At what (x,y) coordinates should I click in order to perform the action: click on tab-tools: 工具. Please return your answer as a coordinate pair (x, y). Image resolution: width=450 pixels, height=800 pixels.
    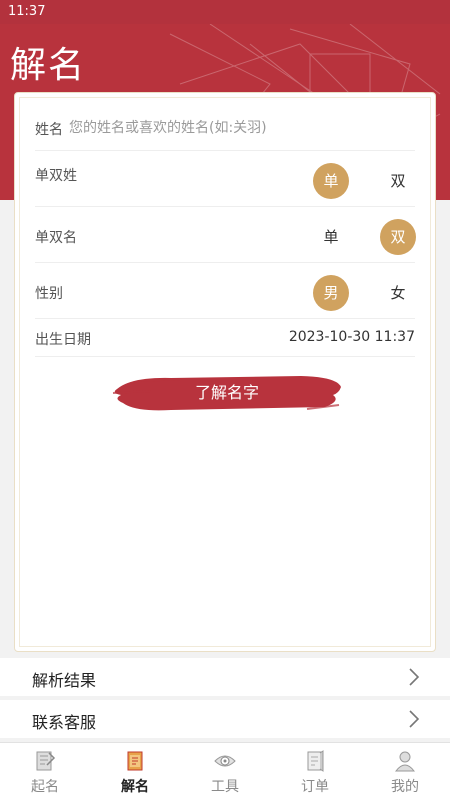
    Looking at the image, I should click on (225, 771).